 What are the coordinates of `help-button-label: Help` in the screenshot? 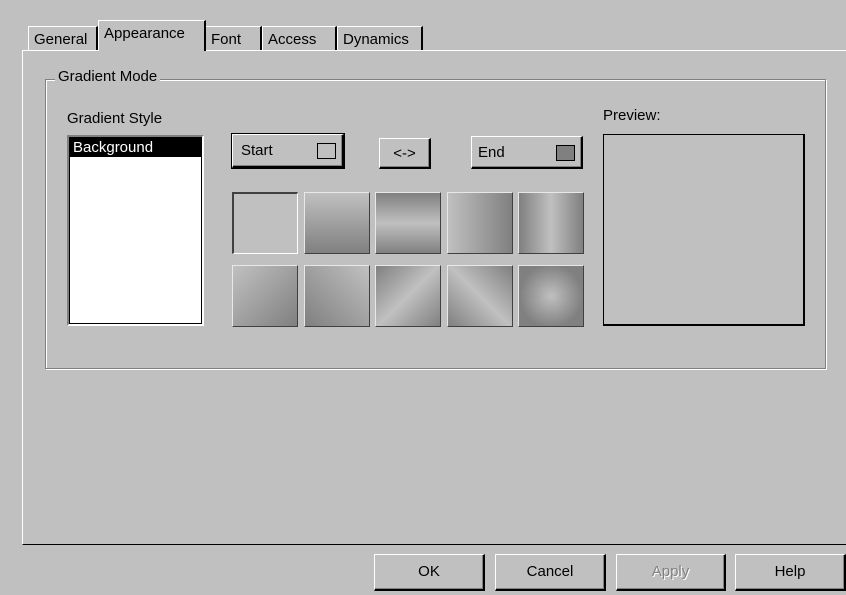 It's located at (790, 571).